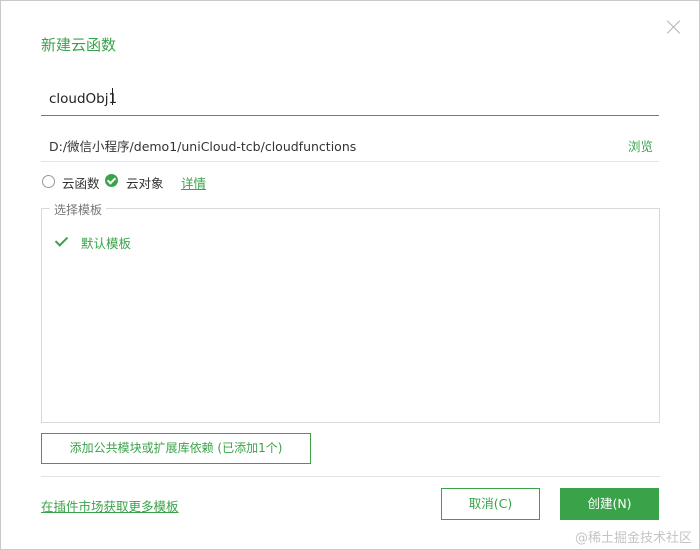 The image size is (700, 550). I want to click on cloud-function-radio, so click(48, 181).